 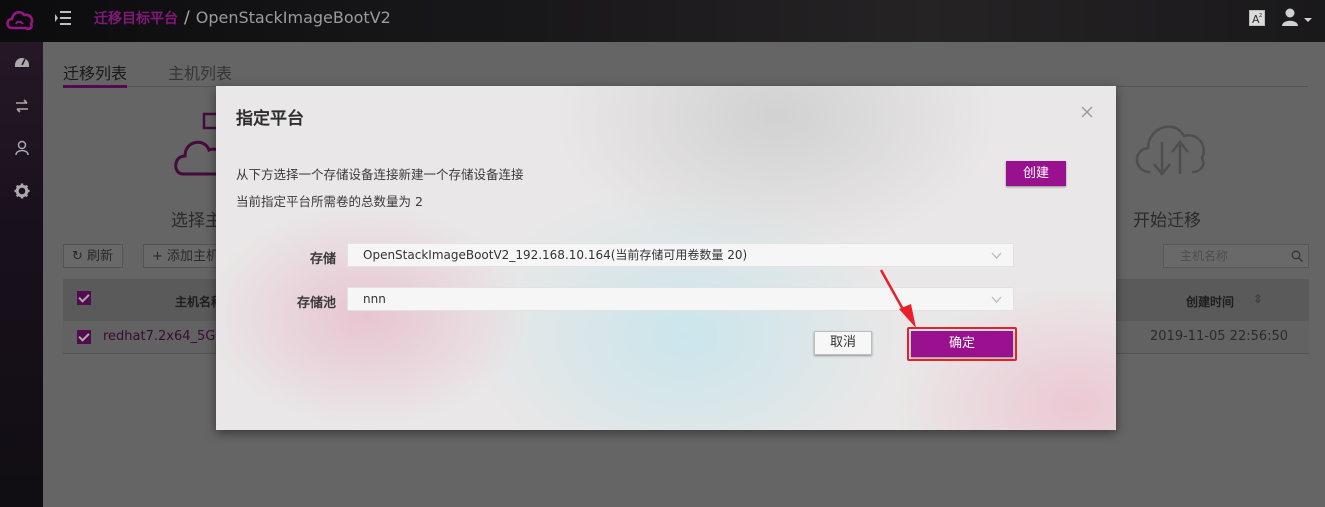 I want to click on storage-label: 存储, so click(x=322, y=259).